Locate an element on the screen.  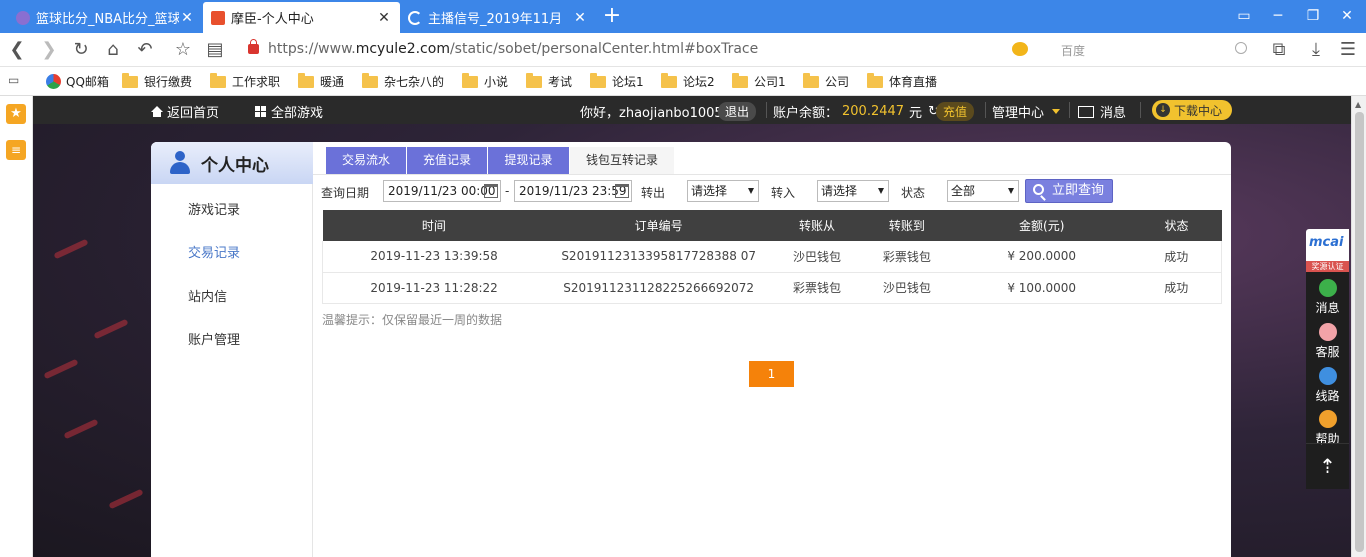
mcai-certification-badge: mcai 奖源认证 is located at coordinates (1327, 250).